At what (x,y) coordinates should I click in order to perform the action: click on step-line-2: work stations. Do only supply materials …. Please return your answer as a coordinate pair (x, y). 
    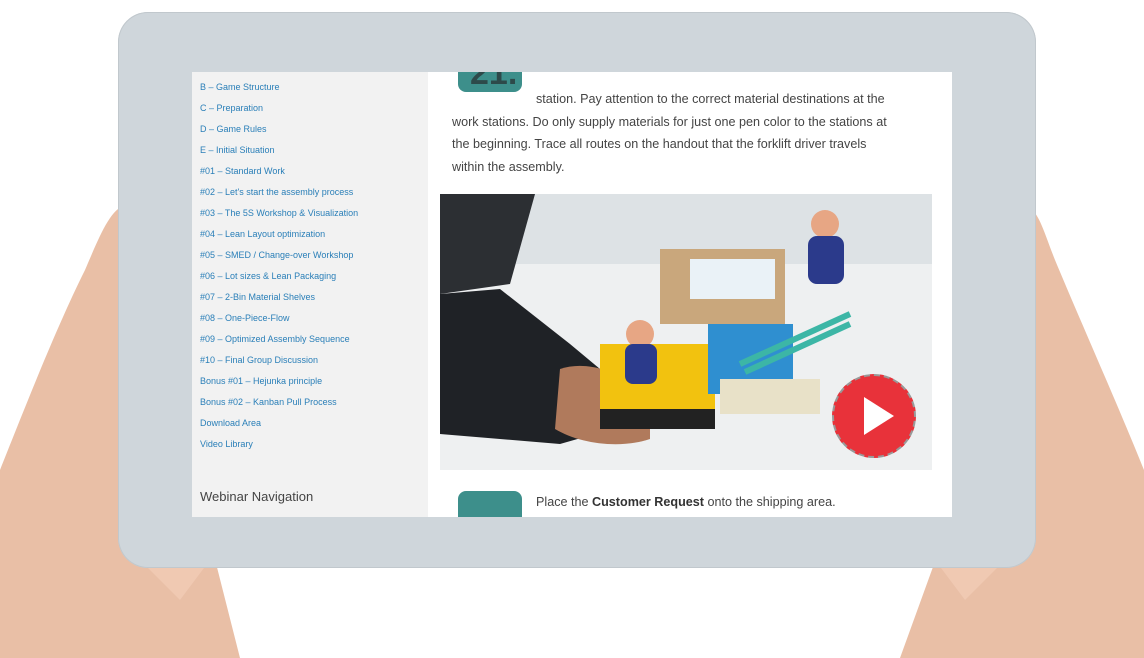
    Looking at the image, I should click on (669, 121).